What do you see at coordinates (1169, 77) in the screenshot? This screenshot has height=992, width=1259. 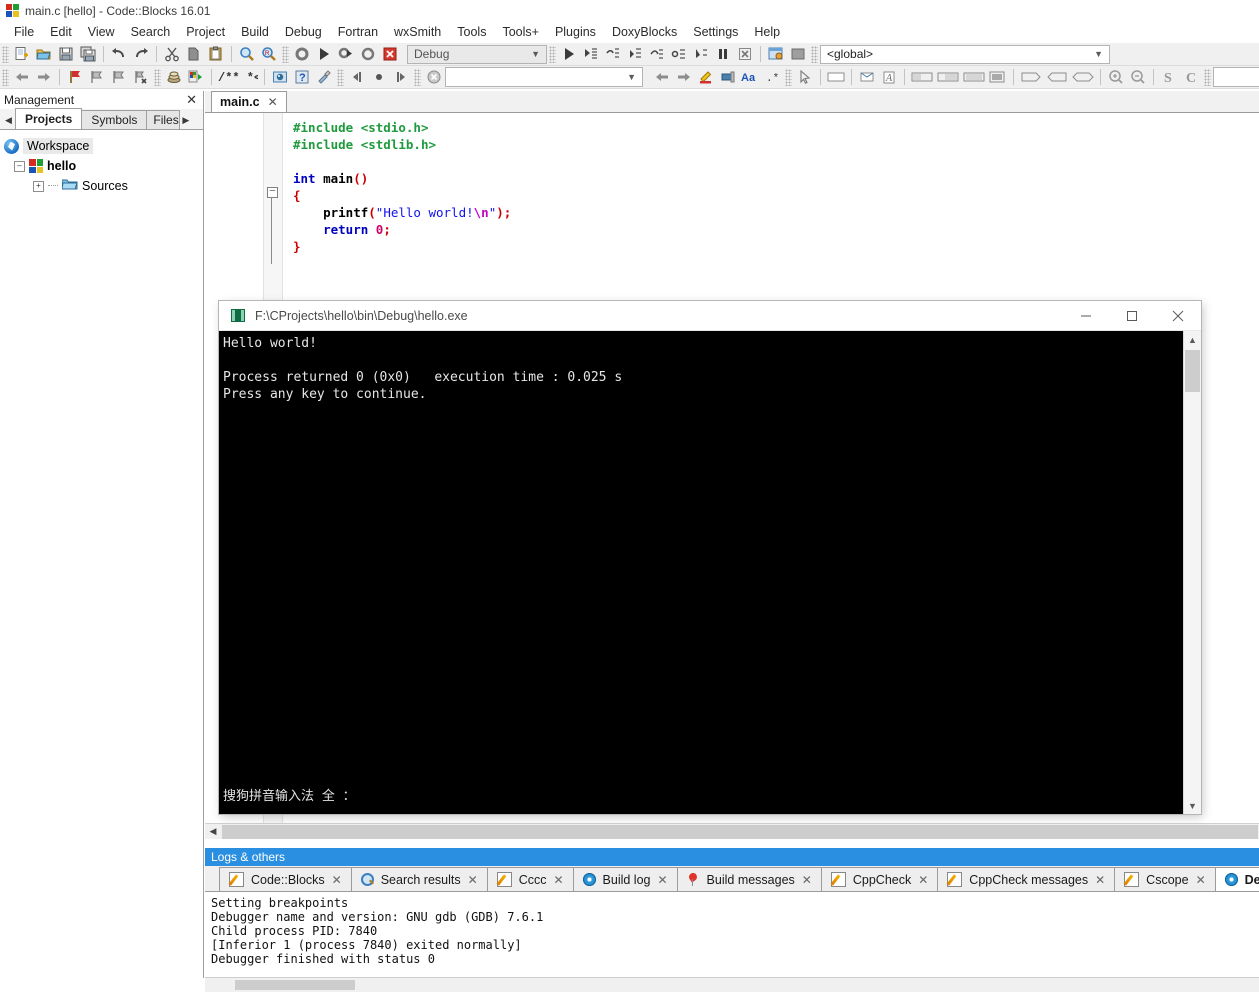 I see `symbol-s-icon: S` at bounding box center [1169, 77].